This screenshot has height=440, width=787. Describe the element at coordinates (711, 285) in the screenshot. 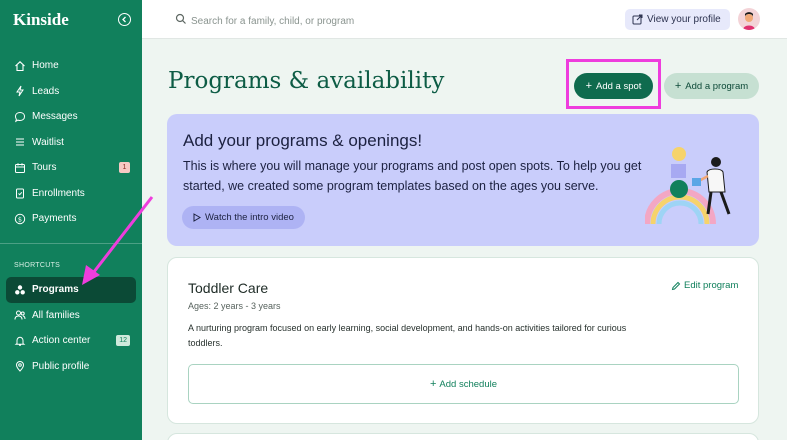

I see `edit-program-label: Edit program` at that location.